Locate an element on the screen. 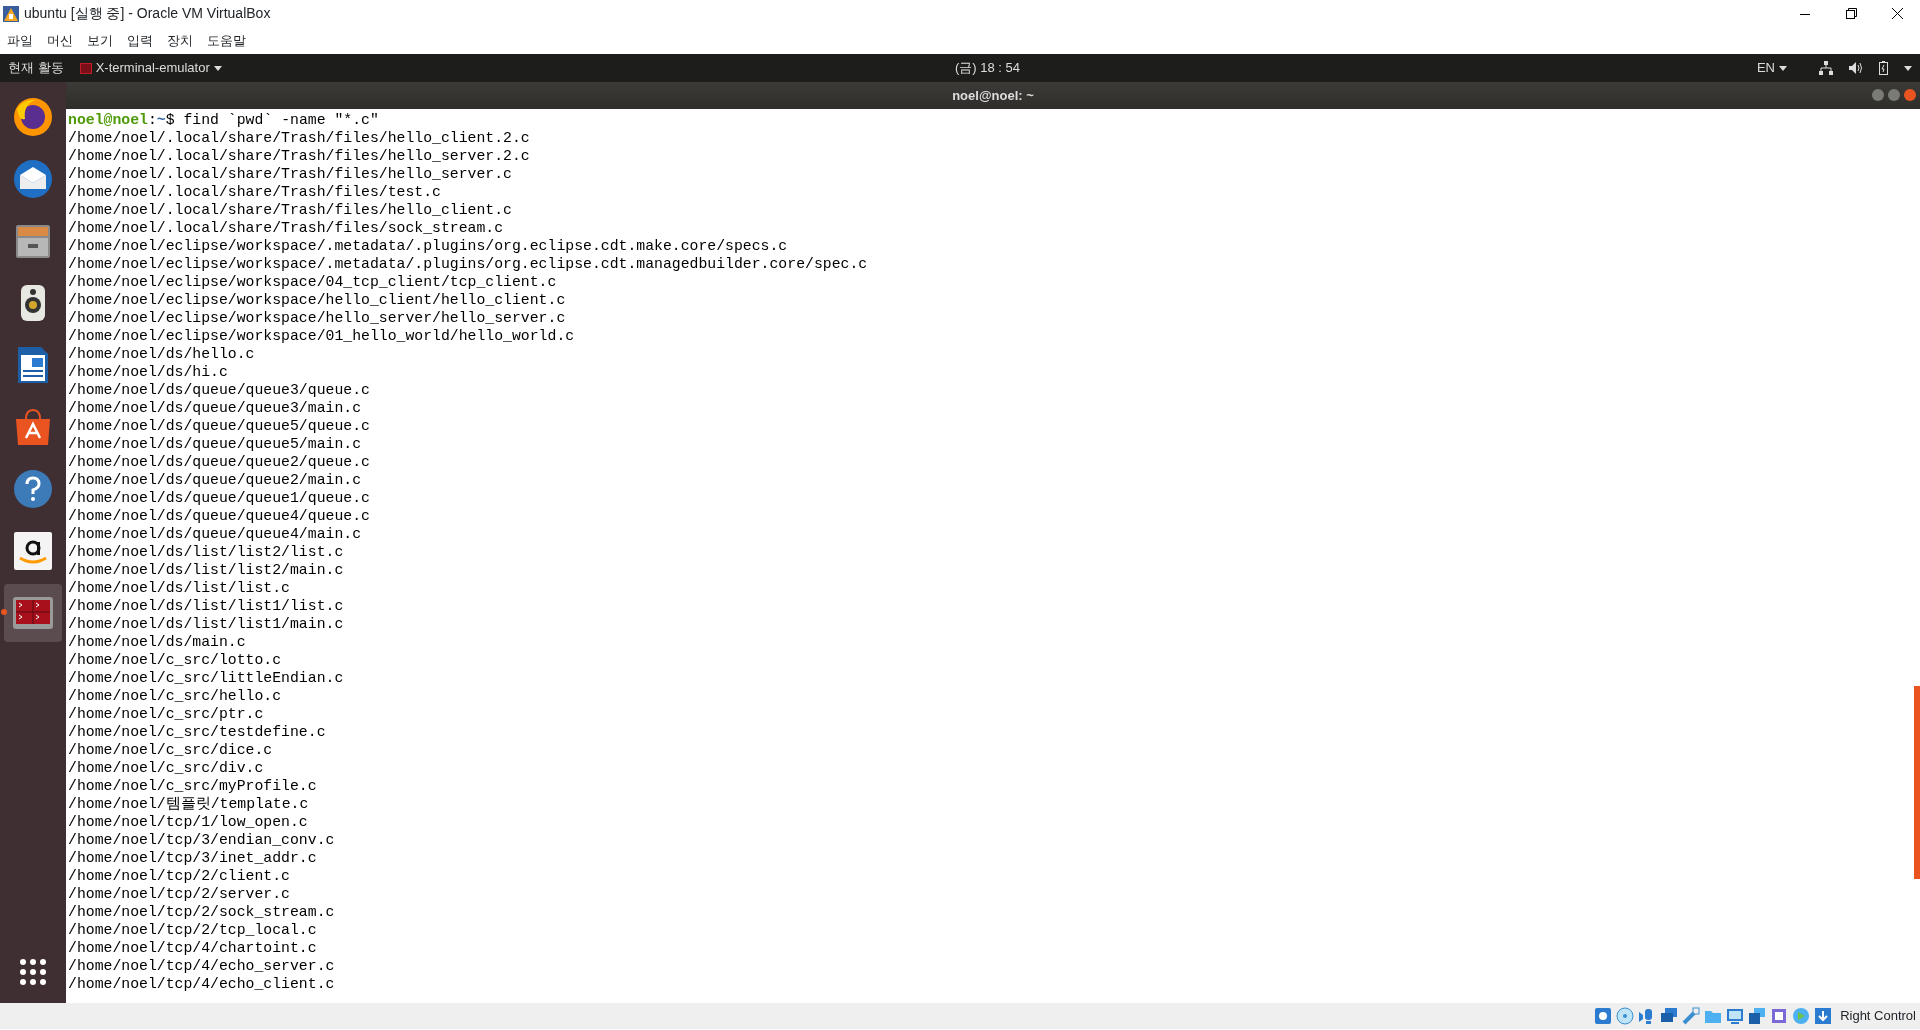 The width and height of the screenshot is (1920, 1030). menu-item: 파일 is located at coordinates (20, 40).